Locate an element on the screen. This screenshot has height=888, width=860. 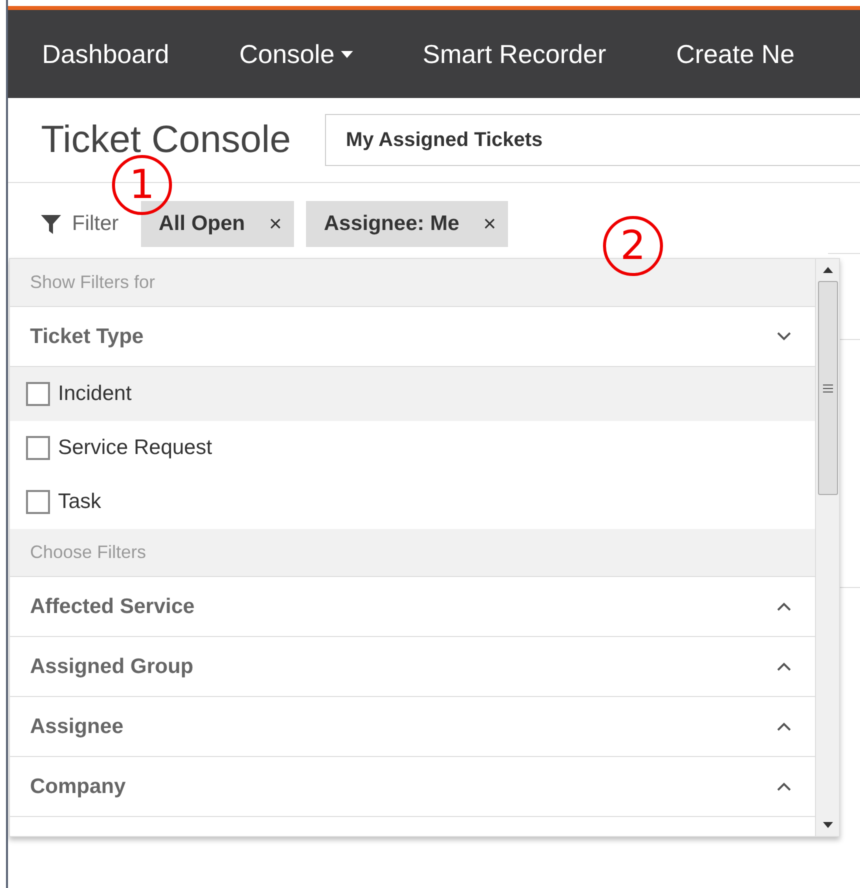
filter-group: Affected Service is located at coordinates (412, 607).